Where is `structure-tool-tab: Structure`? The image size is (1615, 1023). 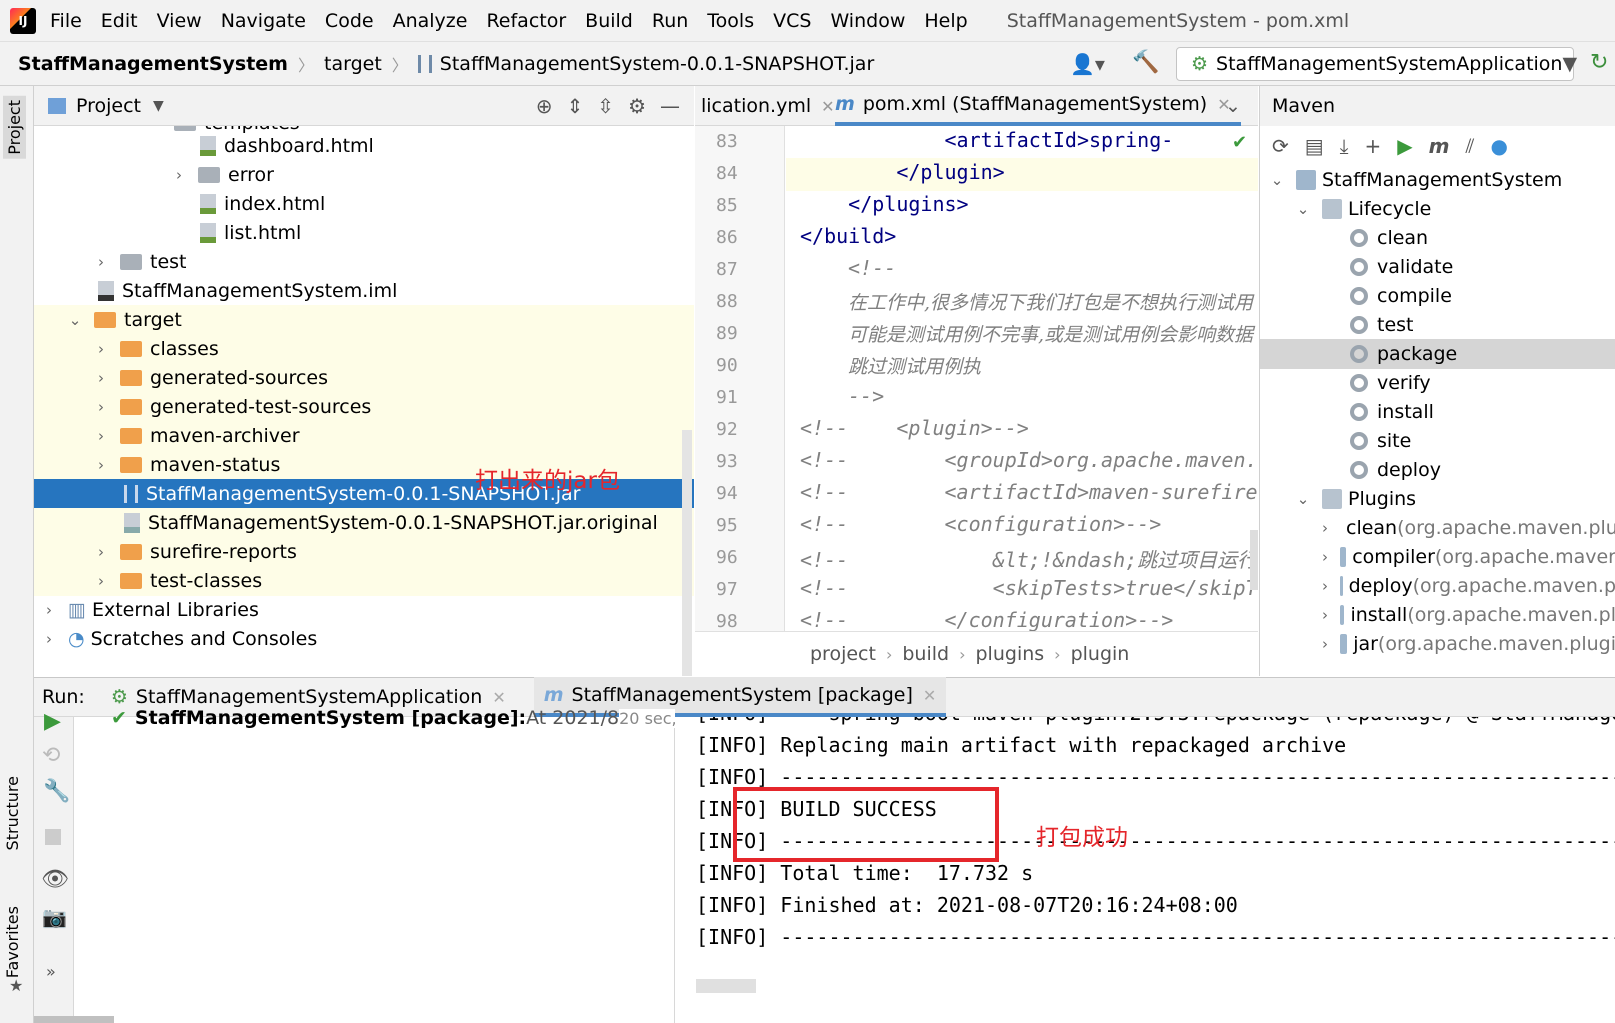
structure-tool-tab: Structure is located at coordinates (12, 813).